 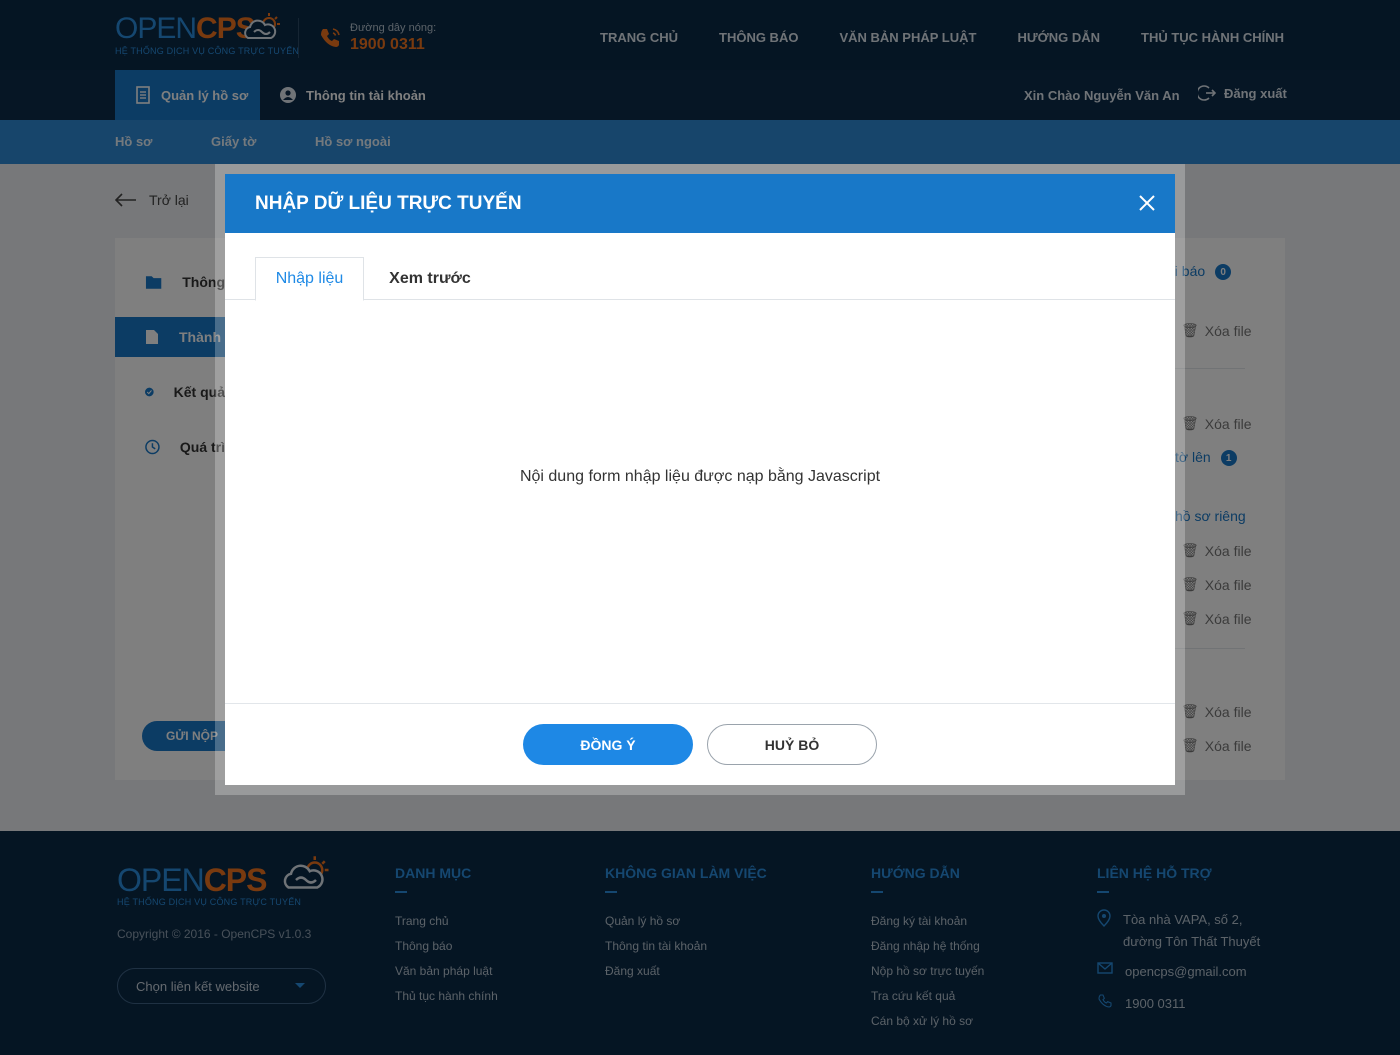 I want to click on tab-data-input: Nhập liệu, so click(x=309, y=279).